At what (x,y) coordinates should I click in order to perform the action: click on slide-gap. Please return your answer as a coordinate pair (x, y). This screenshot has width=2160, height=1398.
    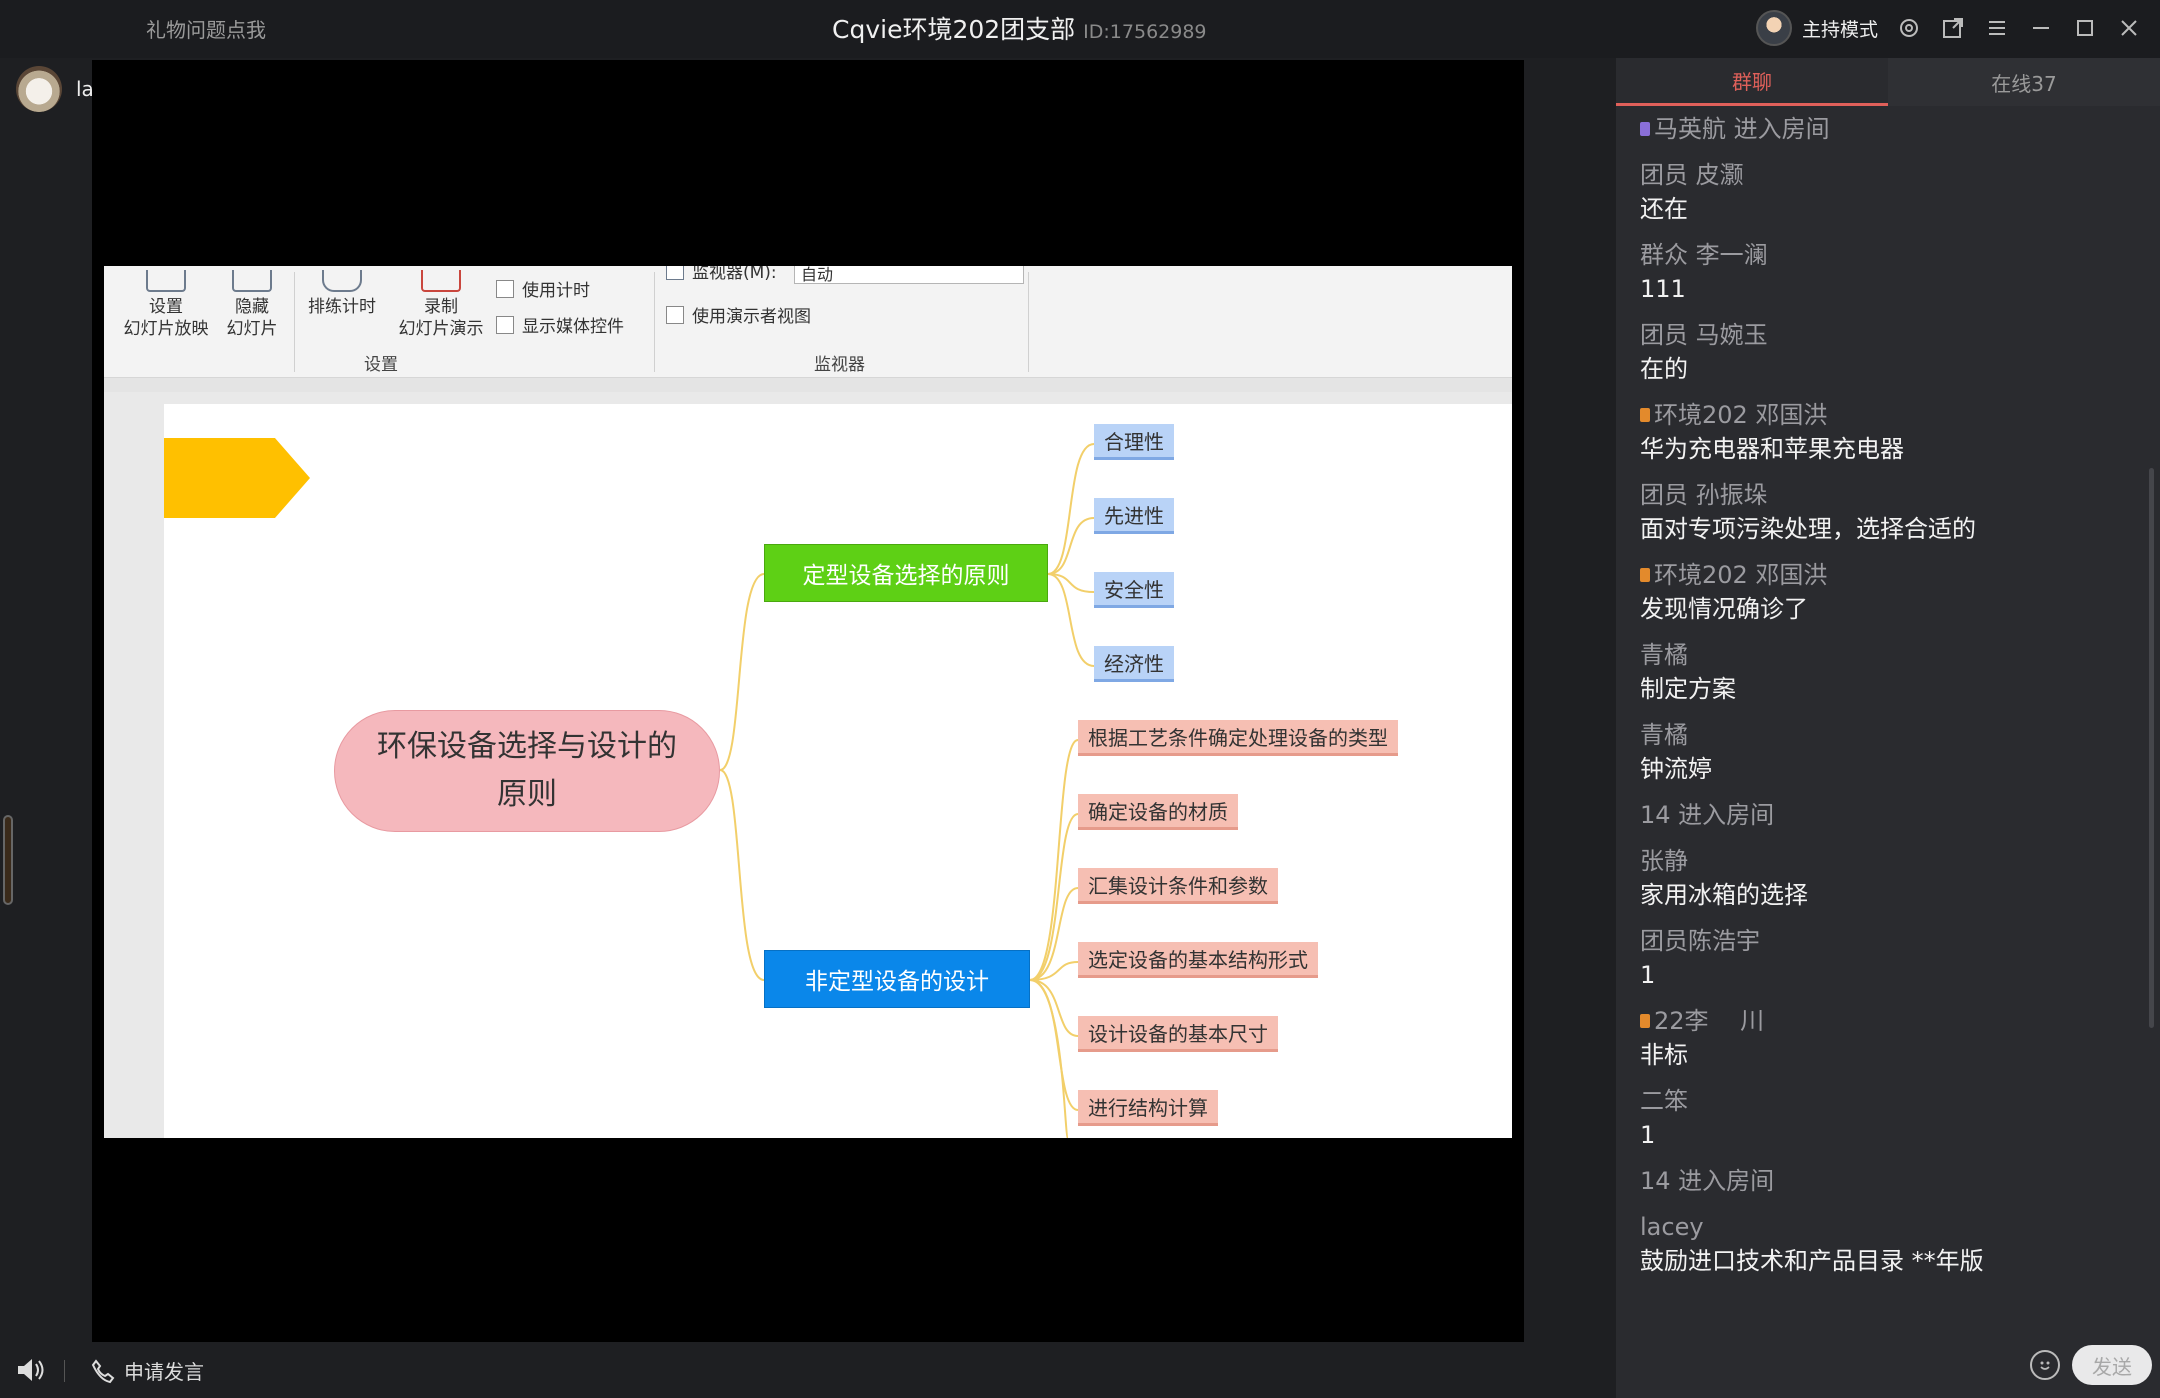
    Looking at the image, I should click on (808, 385).